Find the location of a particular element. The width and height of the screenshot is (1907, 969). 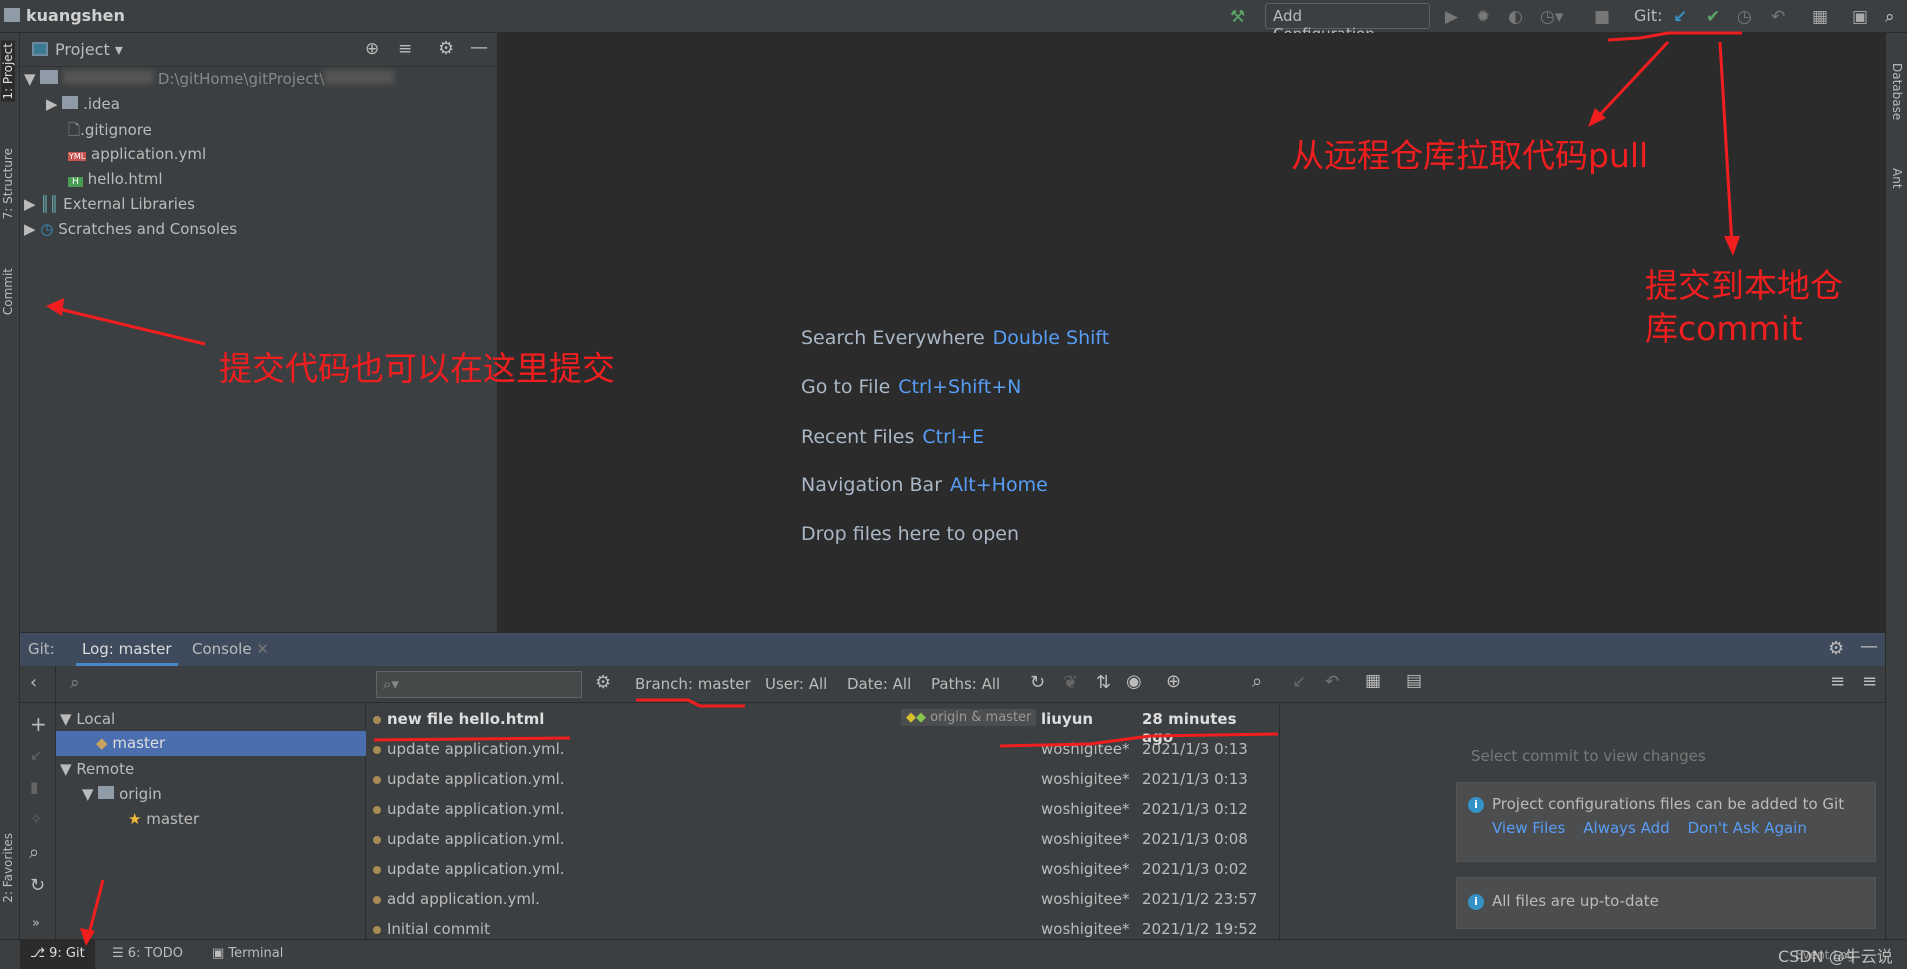

branch-group-local: ▼ Local is located at coordinates (87, 719).